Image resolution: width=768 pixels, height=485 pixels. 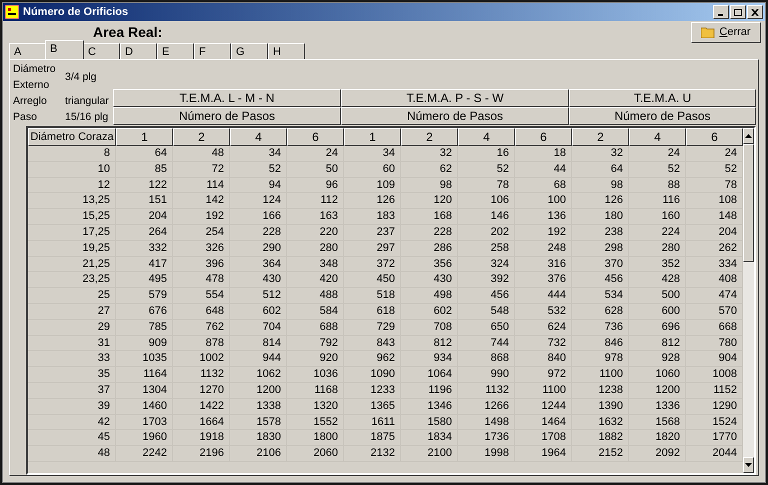 What do you see at coordinates (315, 438) in the screenshot?
I see `table-cell: 1800` at bounding box center [315, 438].